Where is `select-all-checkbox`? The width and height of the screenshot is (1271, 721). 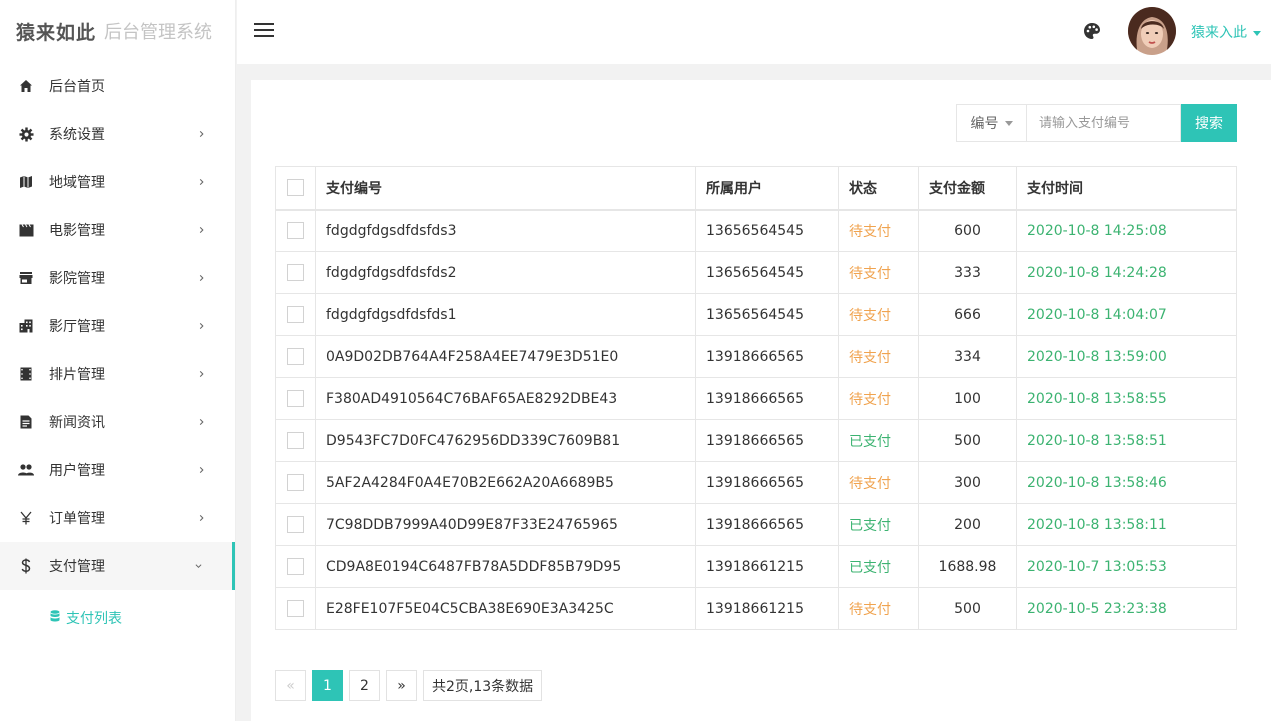
select-all-checkbox is located at coordinates (295, 188).